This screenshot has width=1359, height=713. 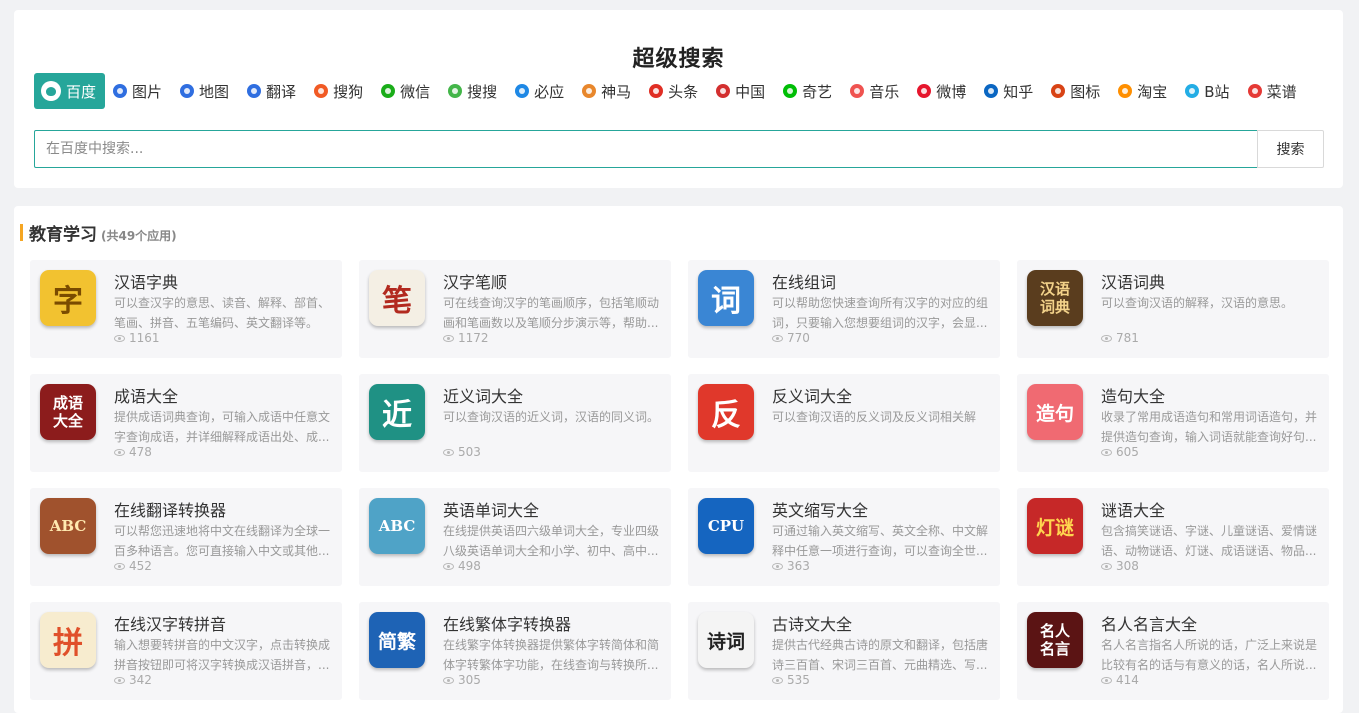 What do you see at coordinates (817, 91) in the screenshot?
I see `engine-tab-label: 奇艺` at bounding box center [817, 91].